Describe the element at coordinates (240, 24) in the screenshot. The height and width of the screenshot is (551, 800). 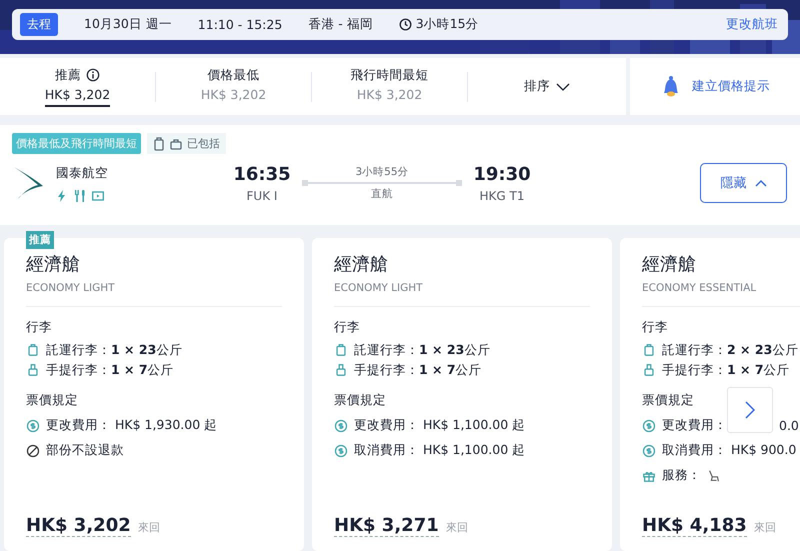
I see `flight-time: 11:10 - 15:25` at that location.